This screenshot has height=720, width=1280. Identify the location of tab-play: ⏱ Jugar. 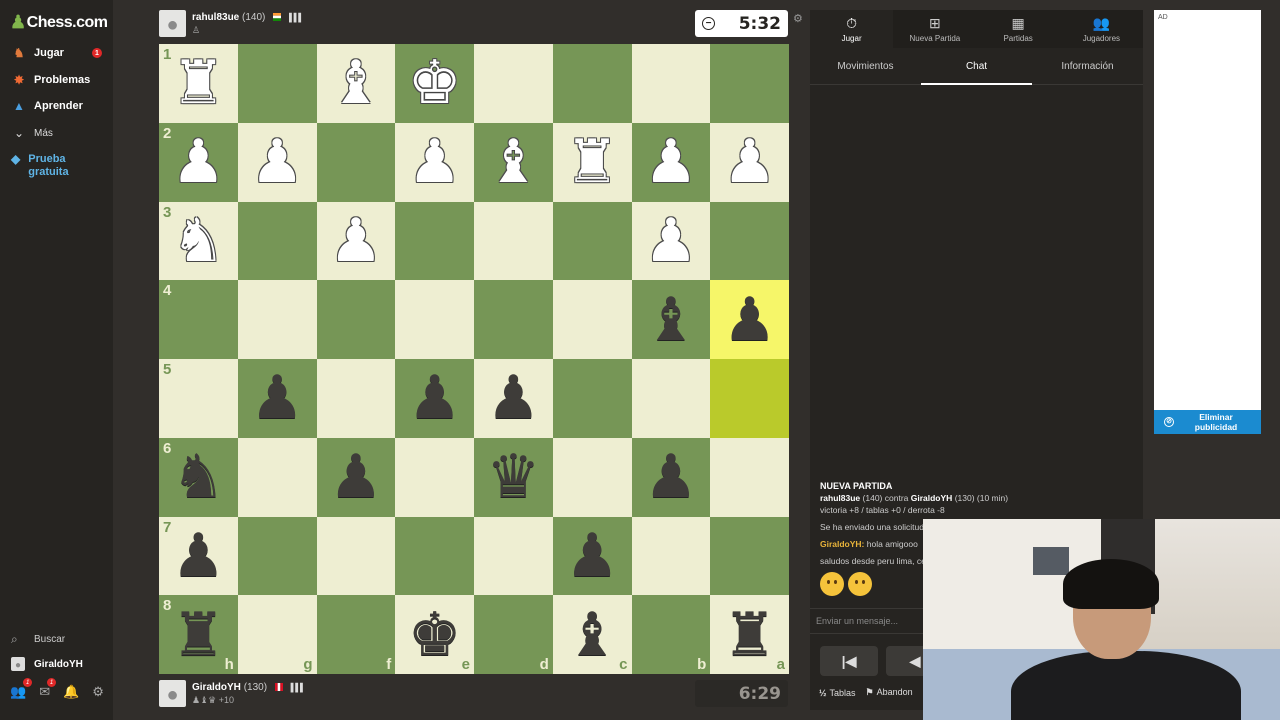
(852, 29).